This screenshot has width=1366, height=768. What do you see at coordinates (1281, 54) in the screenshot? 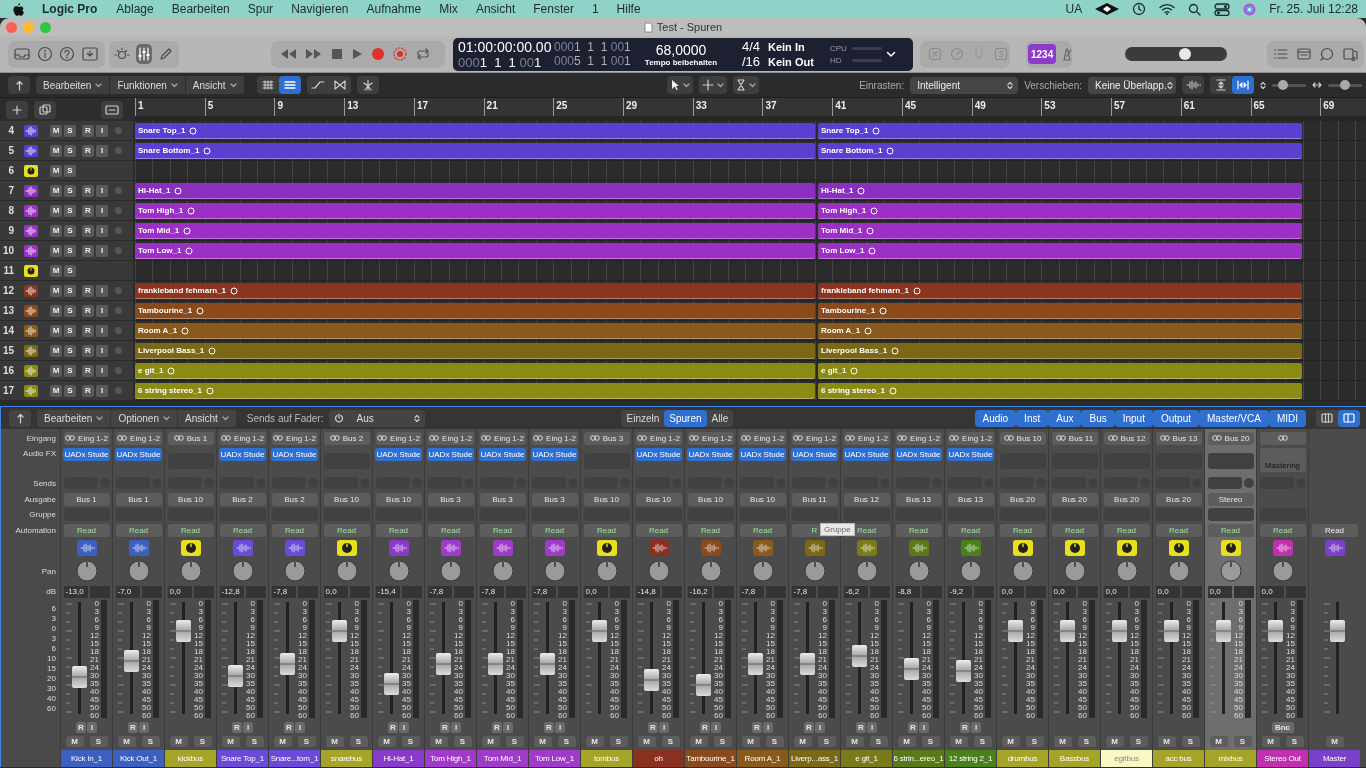
I see `list-icon` at bounding box center [1281, 54].